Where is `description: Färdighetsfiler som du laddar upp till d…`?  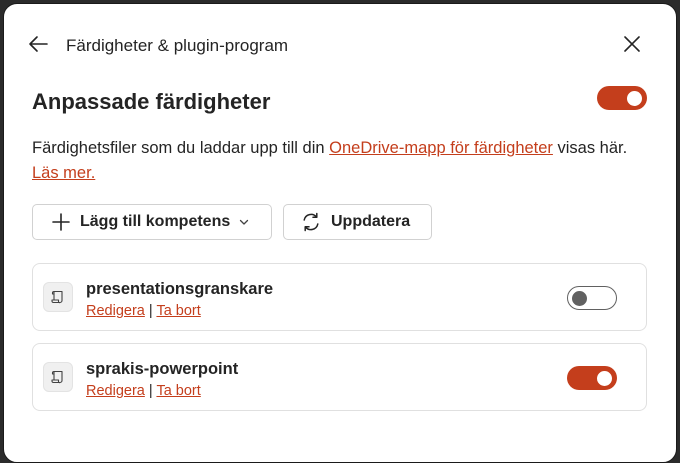 description: Färdighetsfiler som du laddar upp till d… is located at coordinates (337, 161).